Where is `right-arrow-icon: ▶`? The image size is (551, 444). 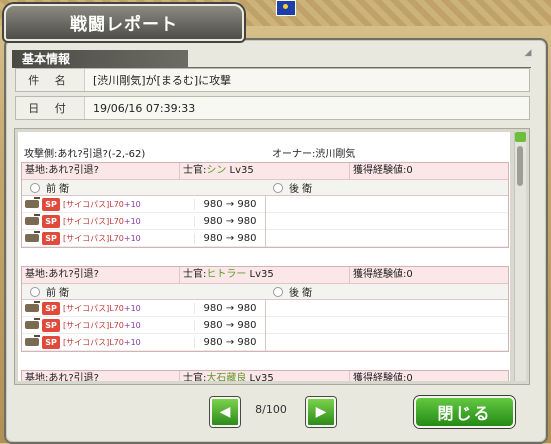 right-arrow-icon: ▶ is located at coordinates (321, 412).